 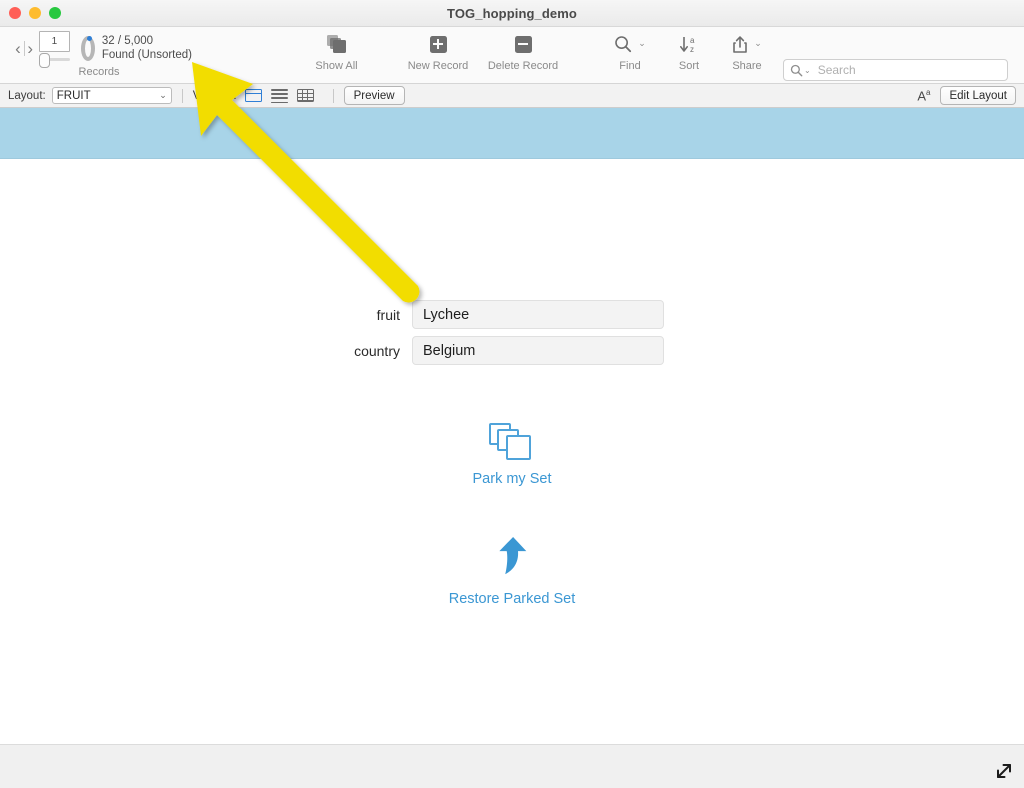 I want to click on plus-square-icon, so click(x=438, y=44).